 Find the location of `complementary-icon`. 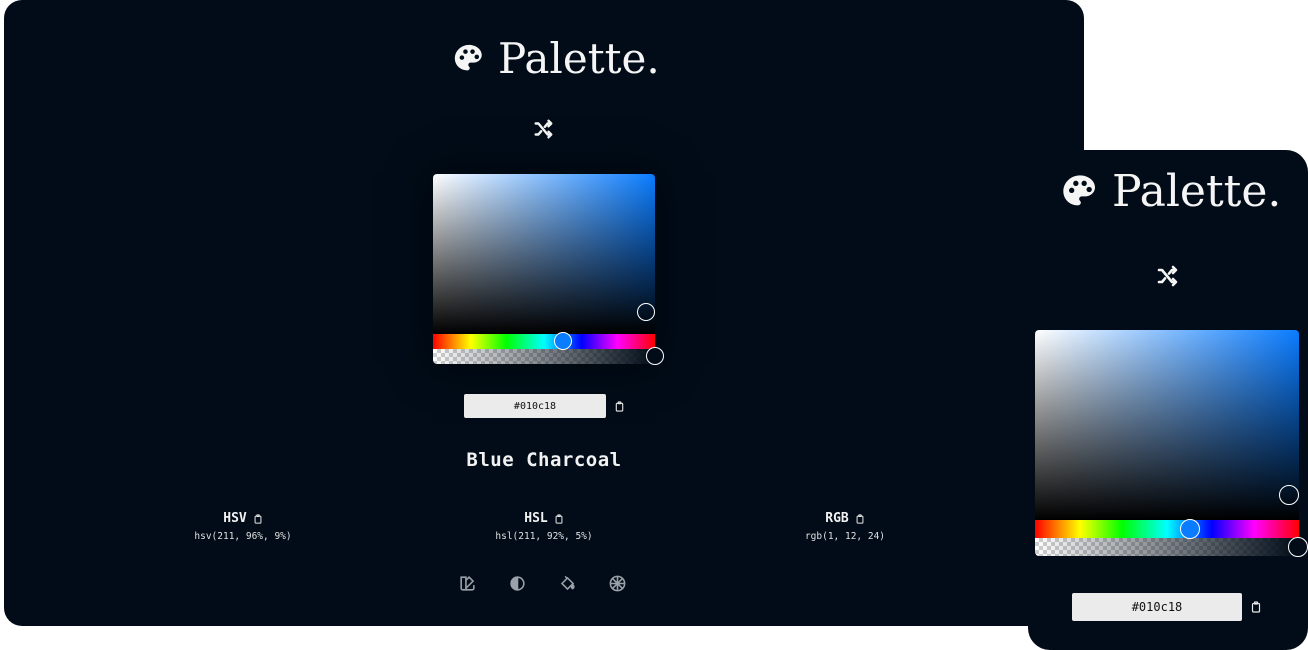

complementary-icon is located at coordinates (467, 583).